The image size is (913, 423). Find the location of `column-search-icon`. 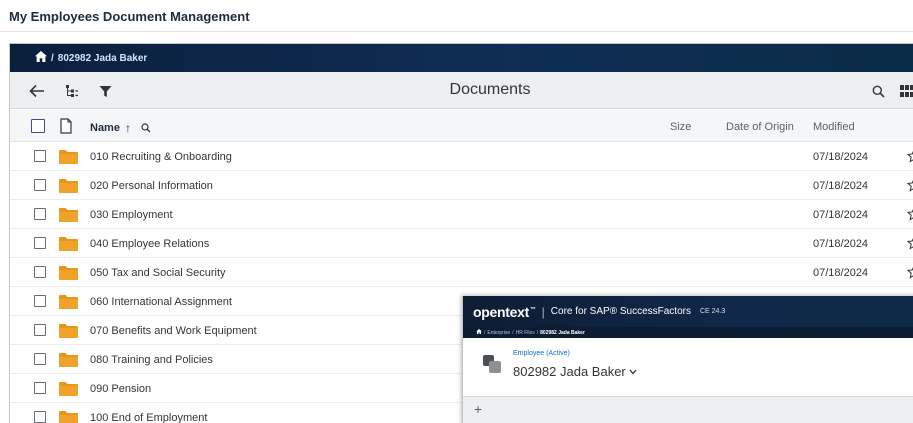

column-search-icon is located at coordinates (146, 128).